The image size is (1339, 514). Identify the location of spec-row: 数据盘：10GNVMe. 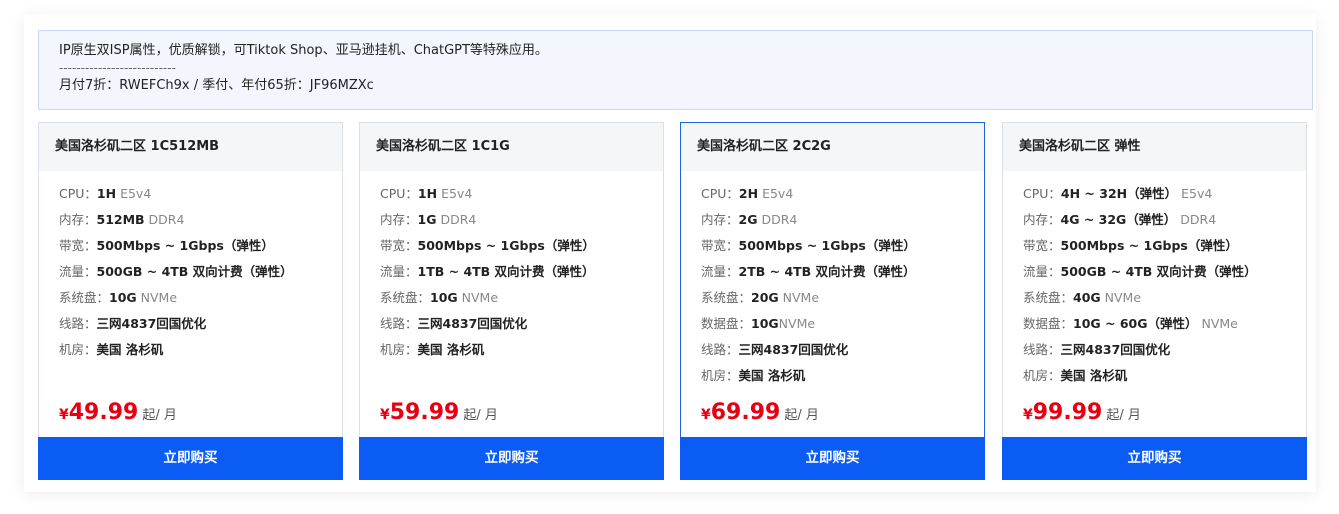
(832, 324).